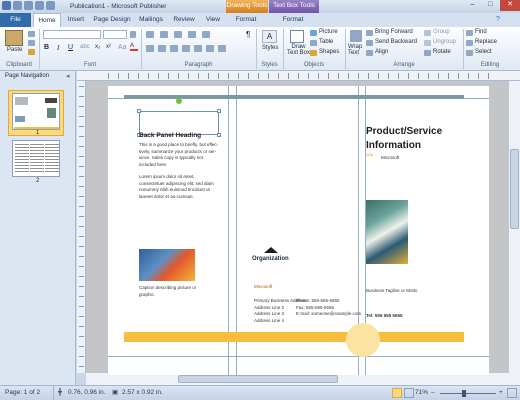 The image size is (520, 400). Describe the element at coordinates (510, 5) in the screenshot. I see `close-button: ✕` at that location.